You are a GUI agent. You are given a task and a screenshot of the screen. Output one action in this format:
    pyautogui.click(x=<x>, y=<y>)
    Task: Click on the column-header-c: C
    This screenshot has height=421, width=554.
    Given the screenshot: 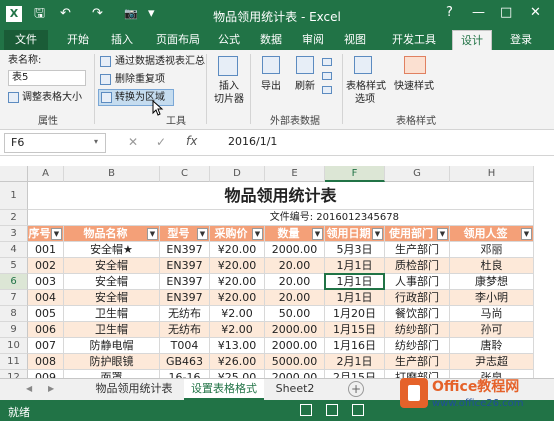 What is the action you would take?
    pyautogui.click(x=185, y=174)
    